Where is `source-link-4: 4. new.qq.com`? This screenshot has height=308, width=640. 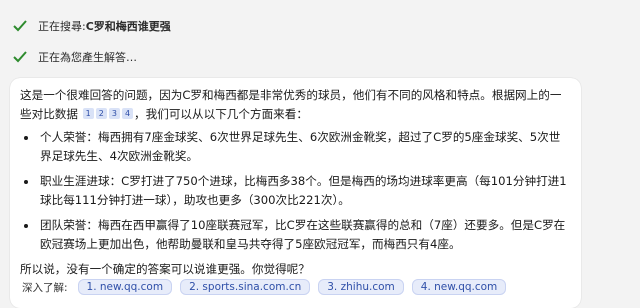
source-link-4: 4. new.qq.com is located at coordinates (459, 287).